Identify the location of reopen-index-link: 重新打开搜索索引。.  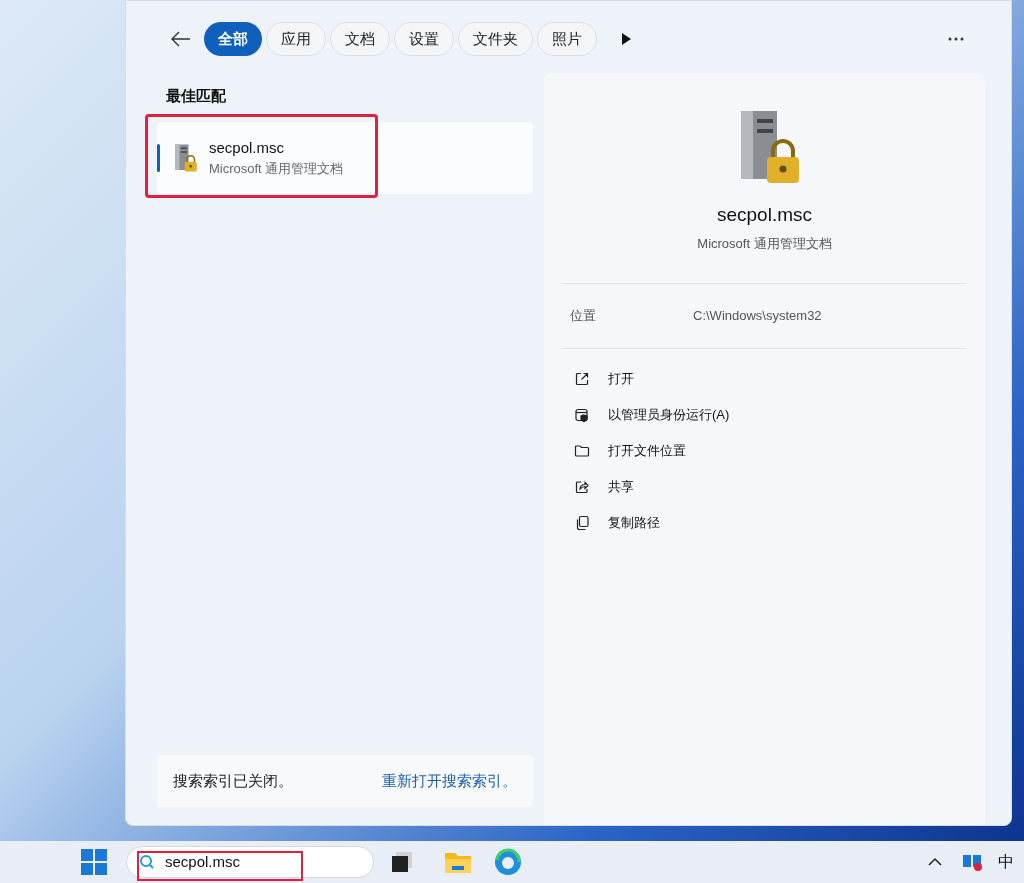
(449, 781).